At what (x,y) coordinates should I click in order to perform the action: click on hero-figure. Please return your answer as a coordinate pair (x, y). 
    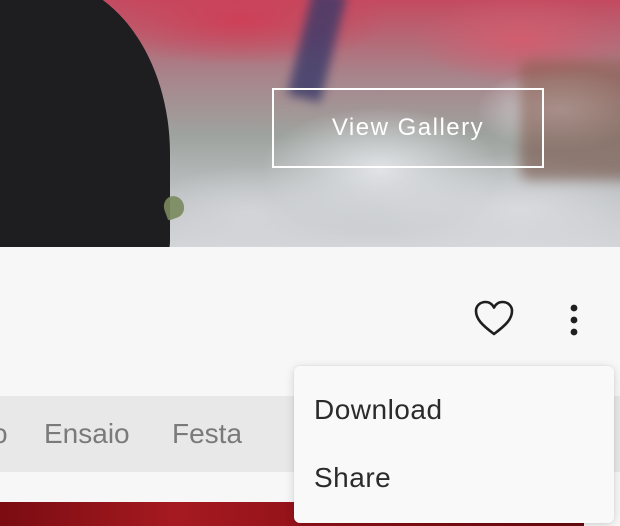
    Looking at the image, I should click on (85, 123).